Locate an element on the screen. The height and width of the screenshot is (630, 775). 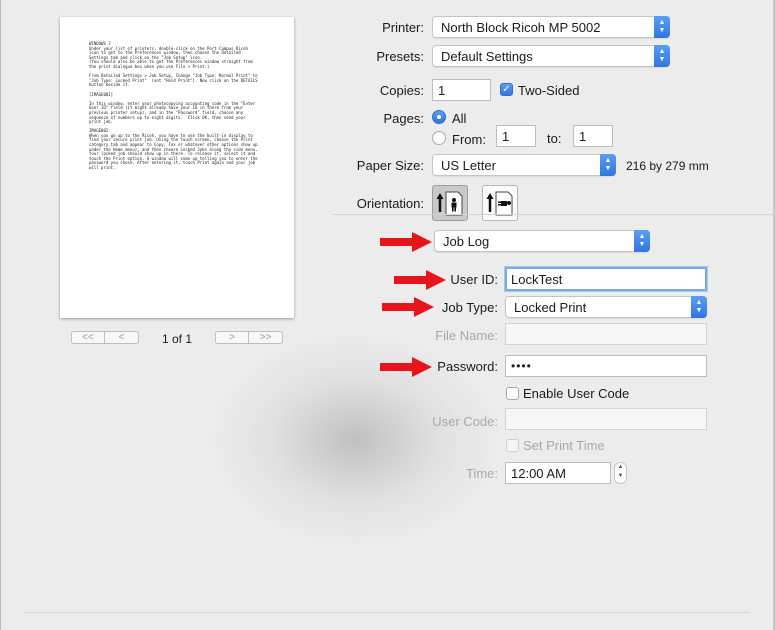
red-arrow-icon is located at coordinates (406, 242).